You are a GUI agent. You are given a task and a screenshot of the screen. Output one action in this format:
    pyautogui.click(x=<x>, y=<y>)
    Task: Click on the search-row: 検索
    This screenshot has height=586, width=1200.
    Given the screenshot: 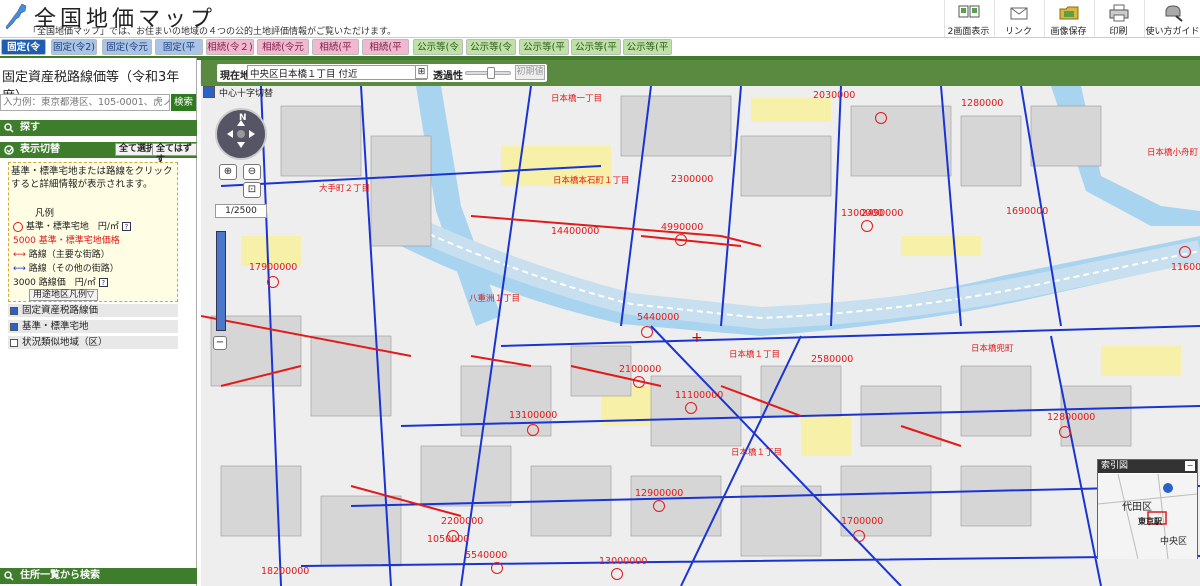 What is the action you would take?
    pyautogui.click(x=98, y=103)
    